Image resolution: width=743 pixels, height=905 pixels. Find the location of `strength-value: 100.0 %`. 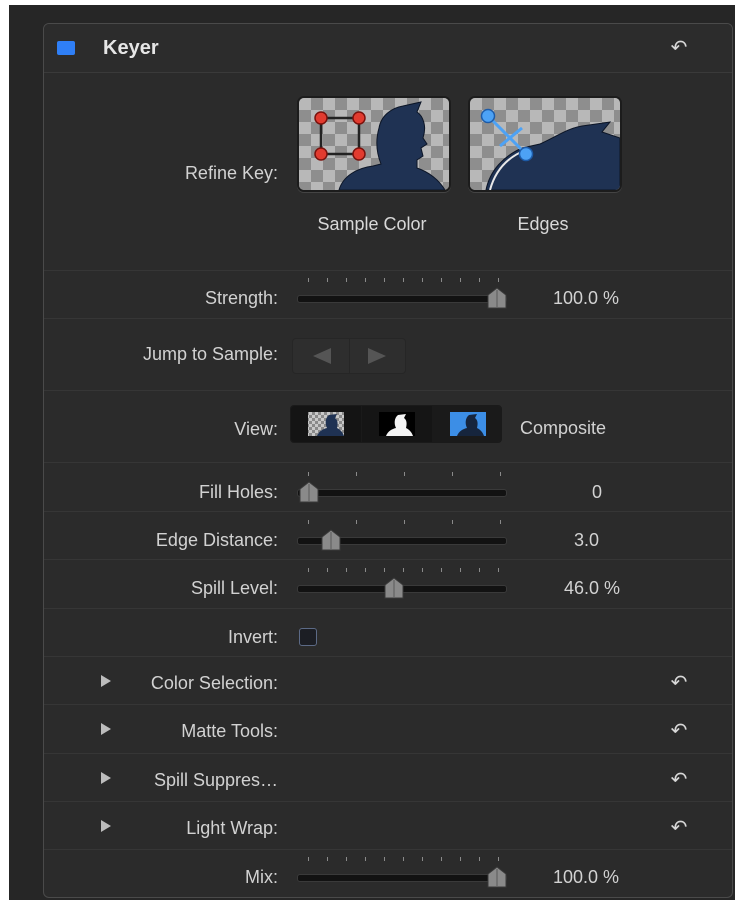

strength-value: 100.0 % is located at coordinates (586, 298).